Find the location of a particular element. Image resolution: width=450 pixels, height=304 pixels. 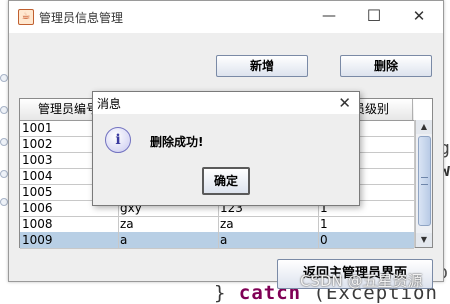

table-cell: 1 is located at coordinates (366, 224).